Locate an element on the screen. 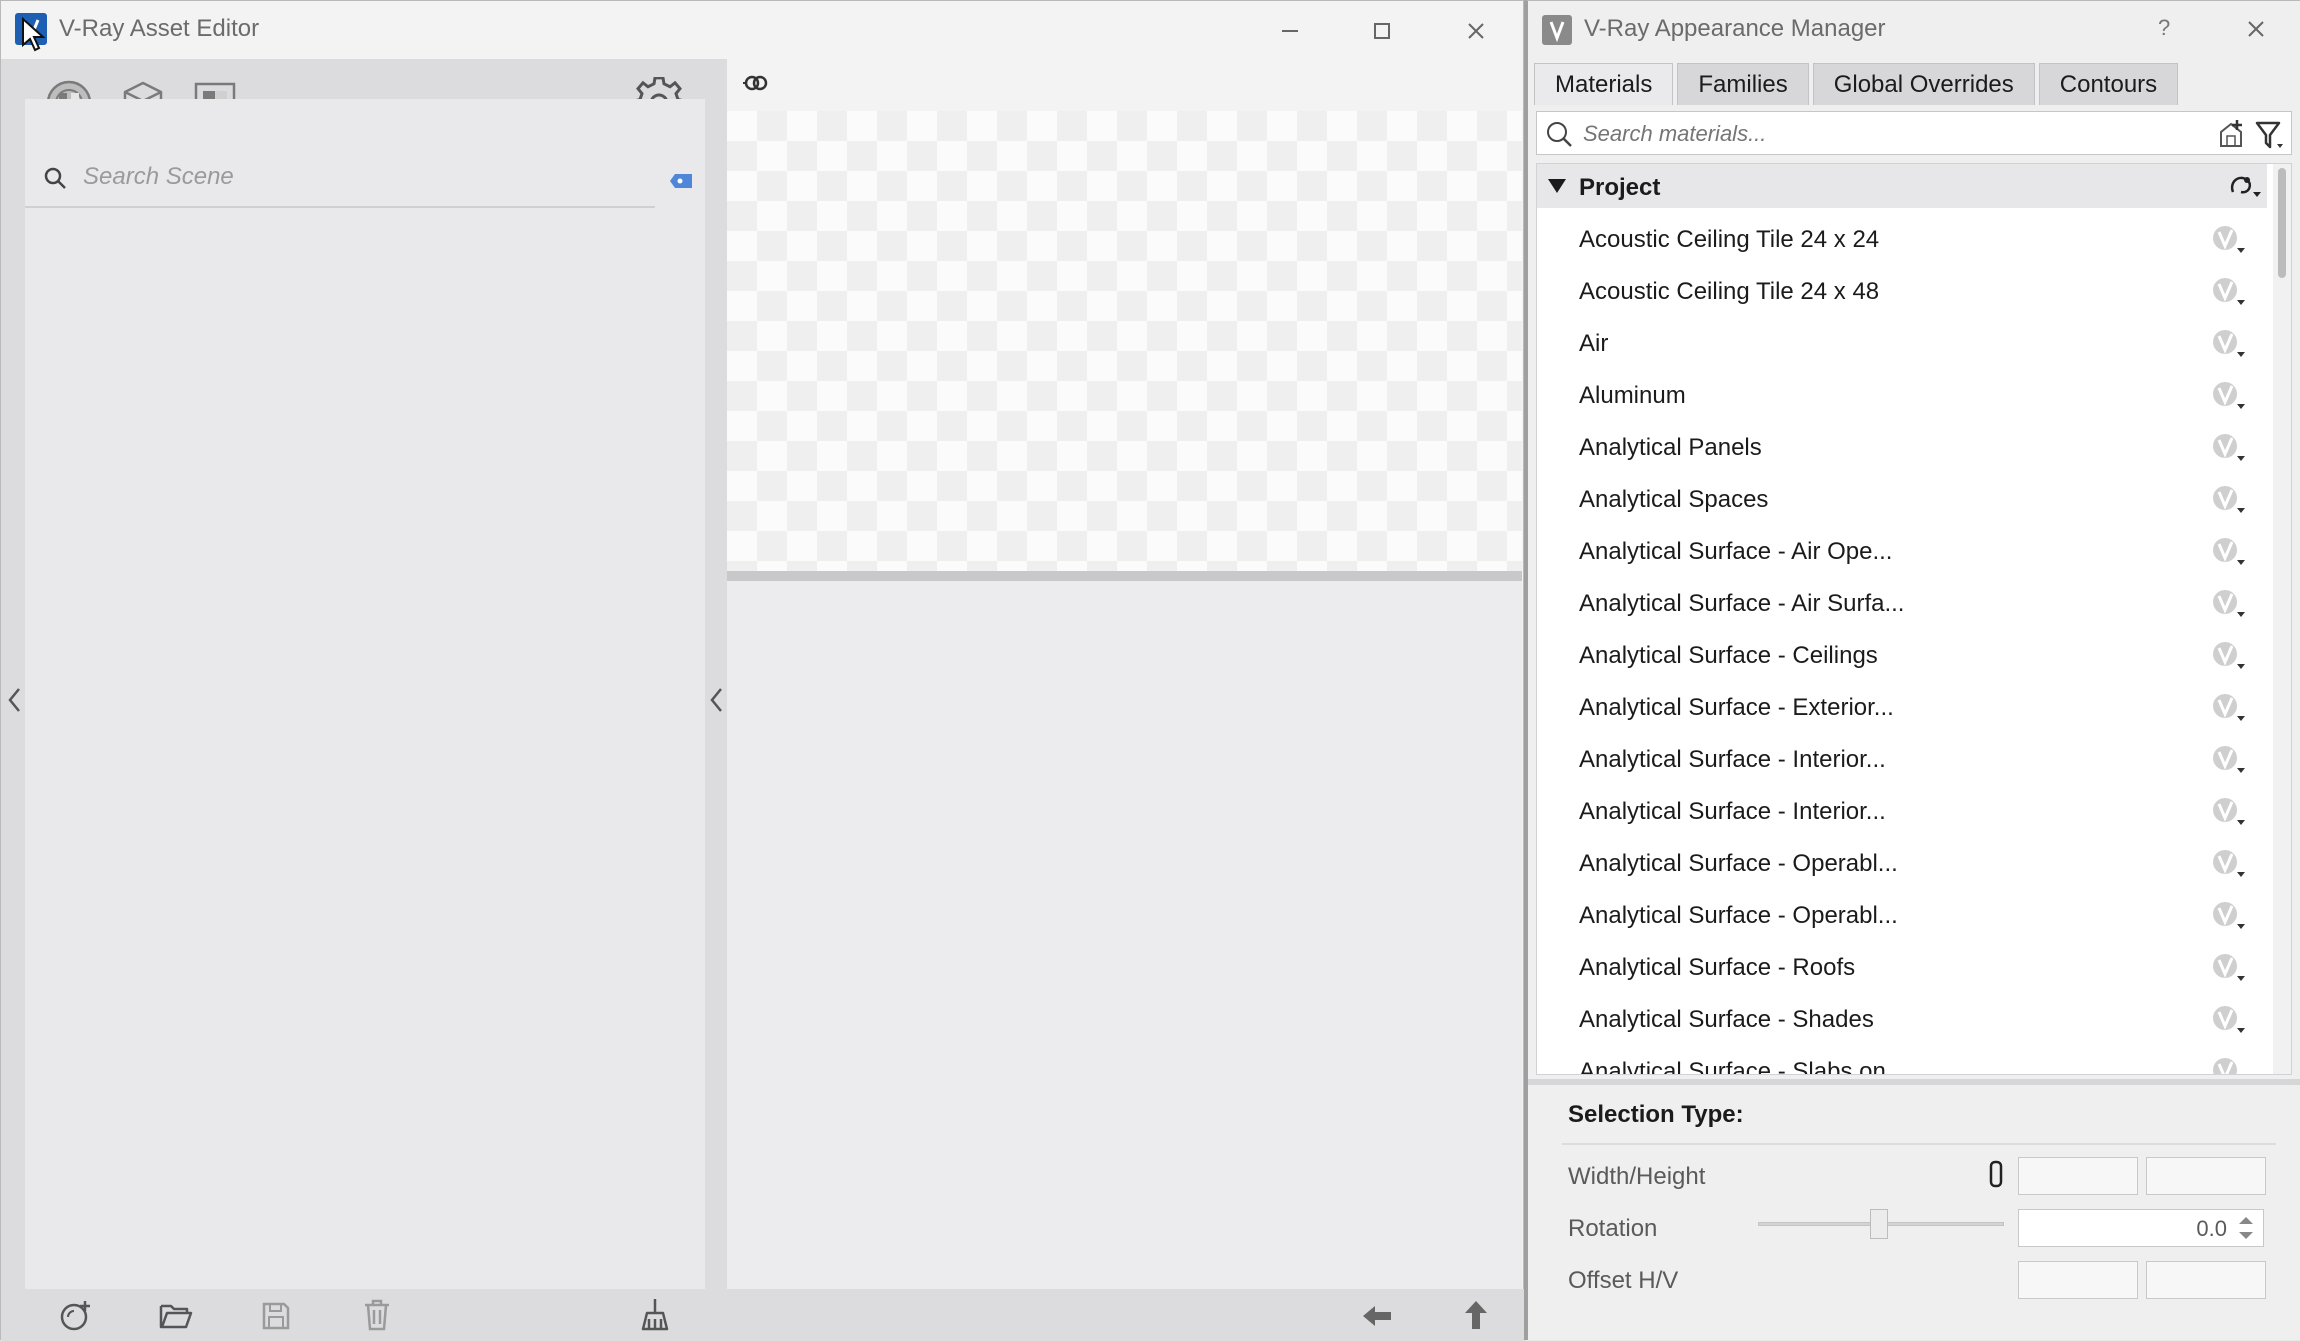 The image size is (2300, 1341). material-name: Analytical Surface - Shades is located at coordinates (1726, 1019).